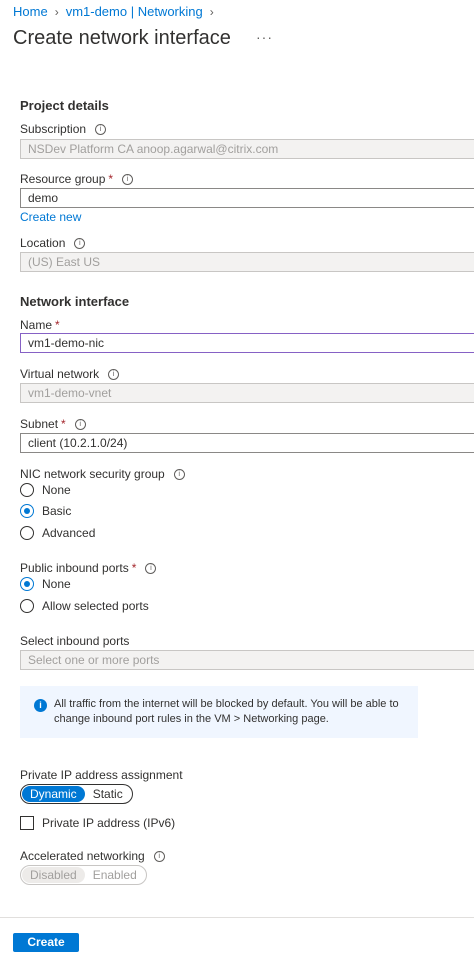 This screenshot has height=972, width=474. I want to click on public-ports-option-allow-label: Allow selected ports, so click(95, 606).